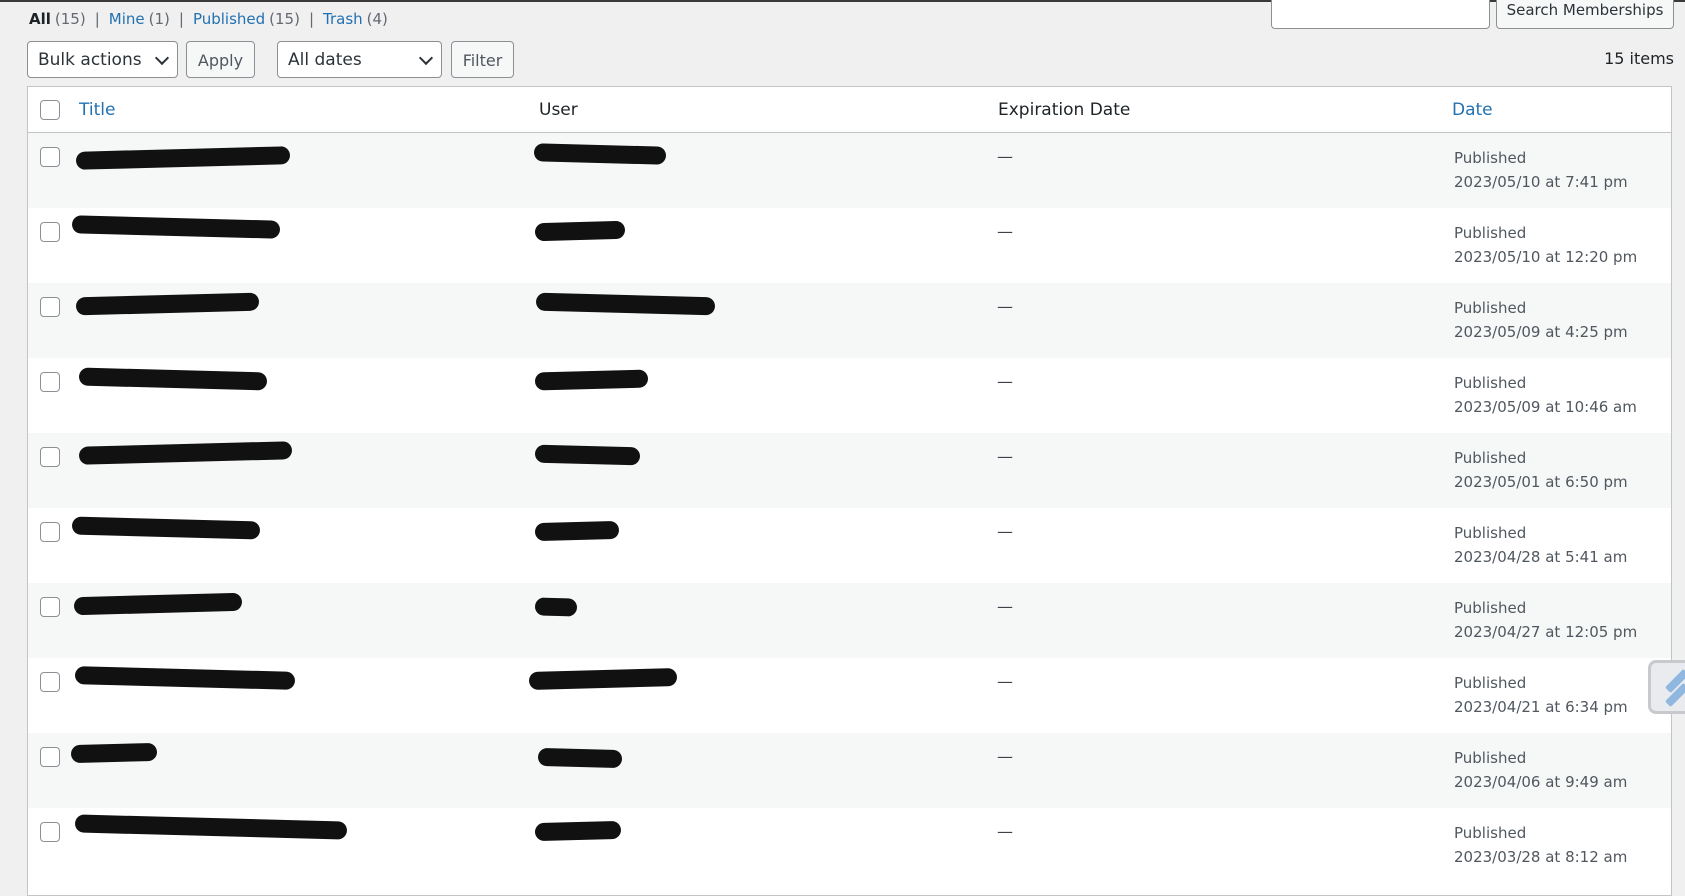  I want to click on filter-button: Filter, so click(482, 59).